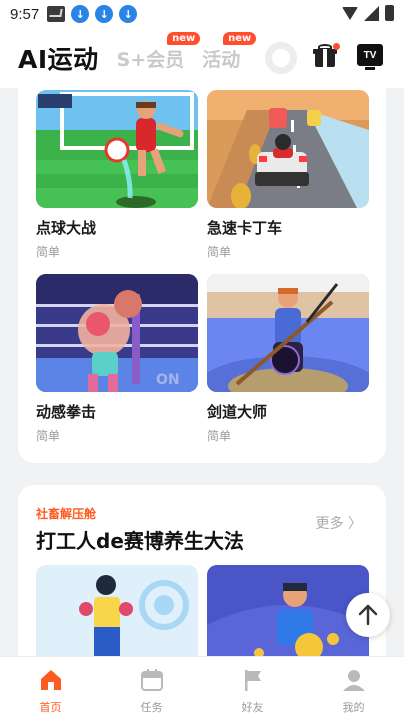 This screenshot has height=720, width=404. I want to click on game-thumbnail: ON, so click(117, 333).